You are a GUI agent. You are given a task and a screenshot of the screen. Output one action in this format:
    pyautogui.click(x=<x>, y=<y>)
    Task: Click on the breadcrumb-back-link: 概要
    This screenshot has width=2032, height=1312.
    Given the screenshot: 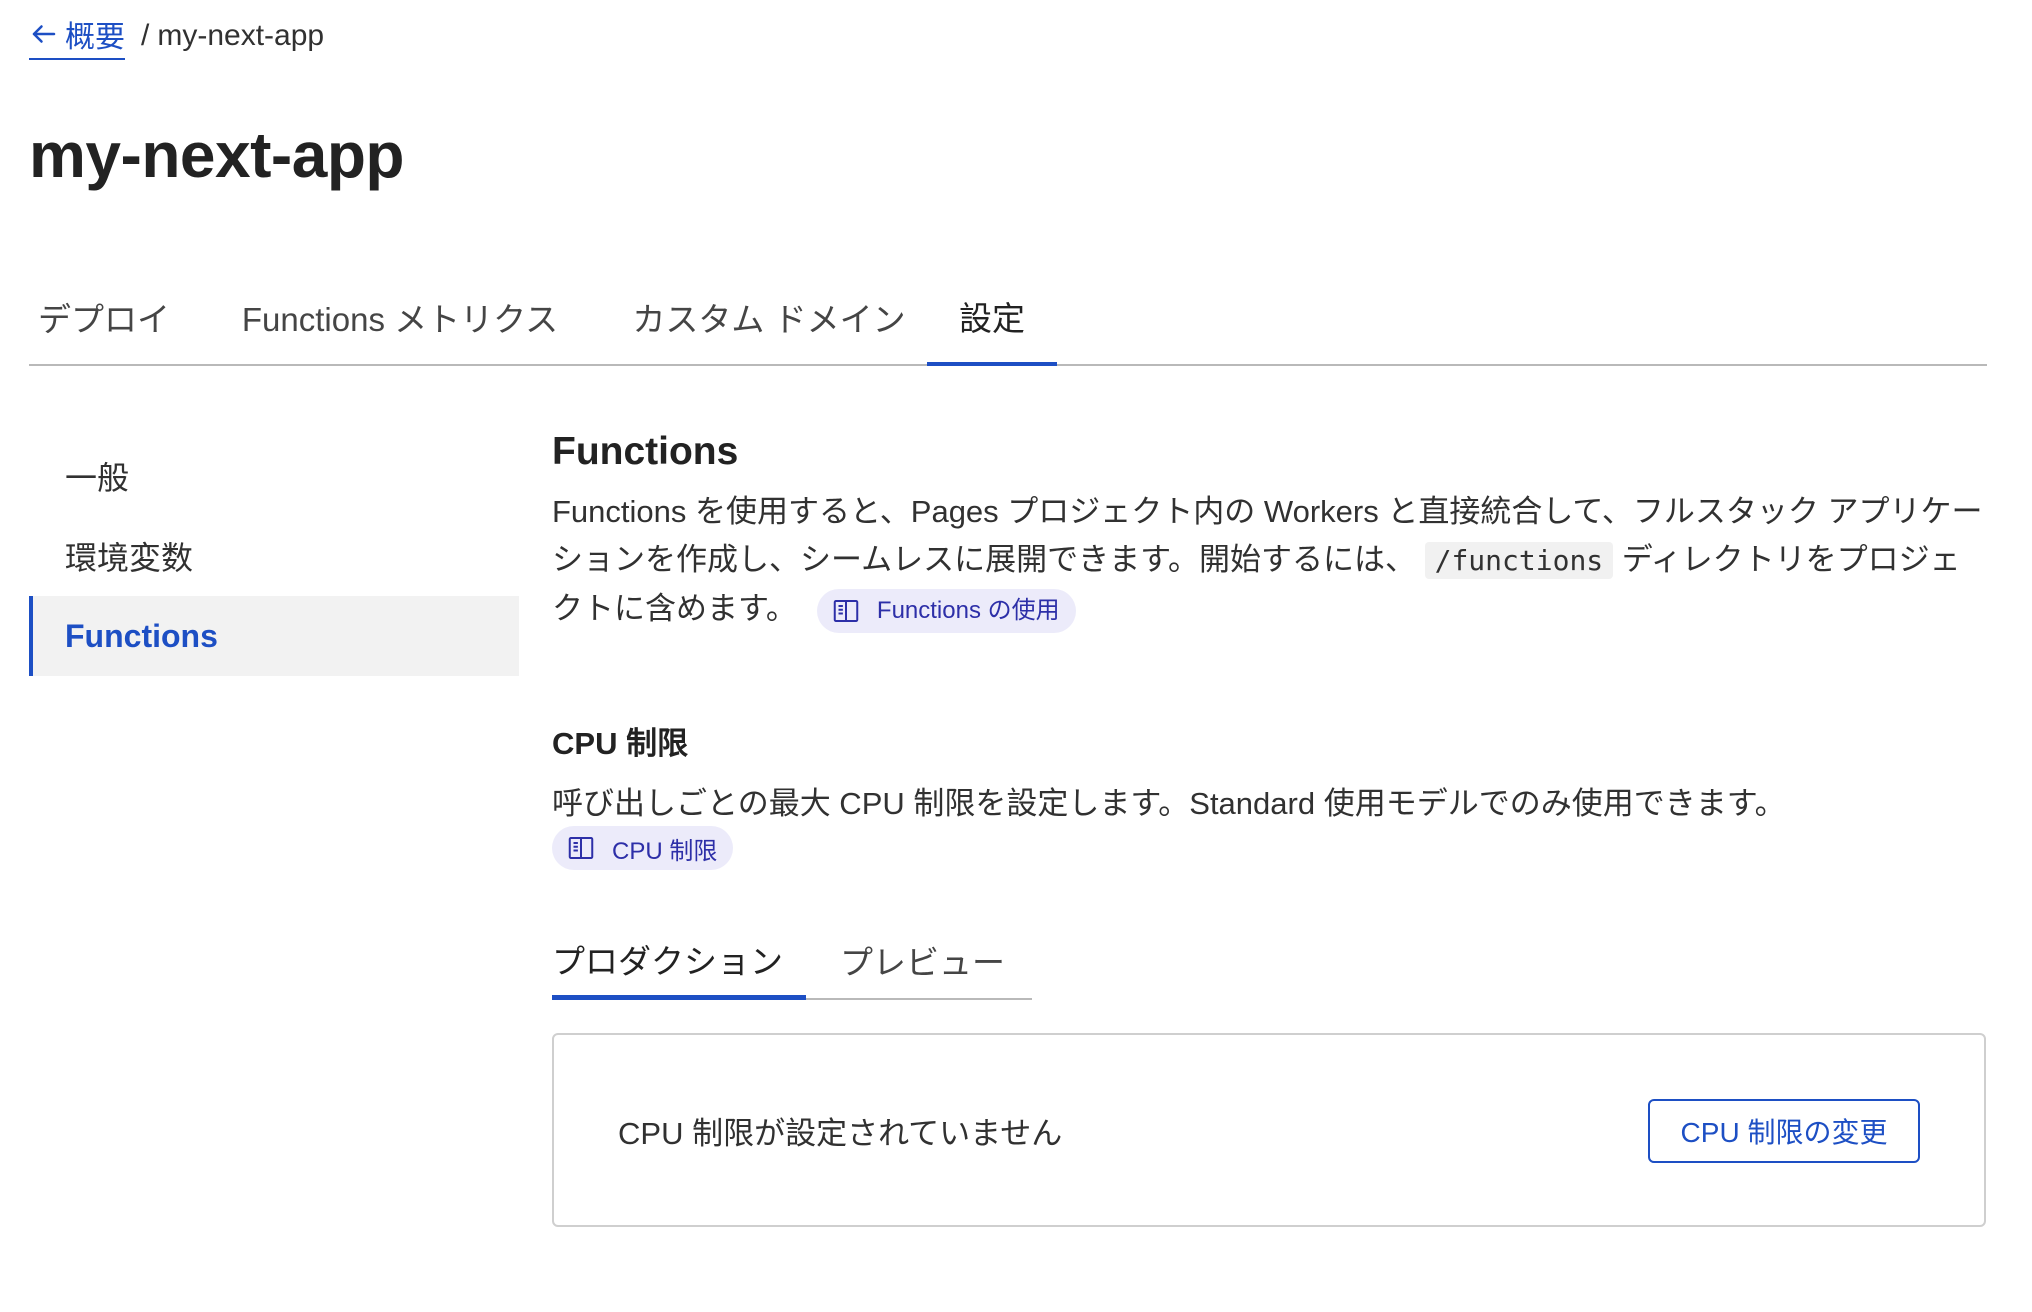 What is the action you would take?
    pyautogui.click(x=77, y=36)
    